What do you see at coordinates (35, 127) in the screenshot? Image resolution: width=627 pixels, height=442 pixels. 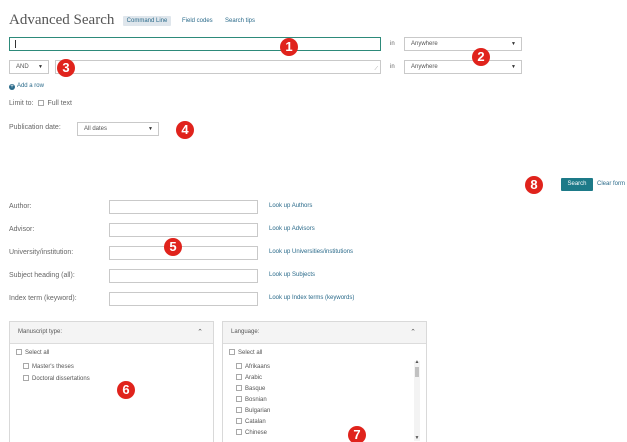 I see `publication-date-label: Publication date:` at bounding box center [35, 127].